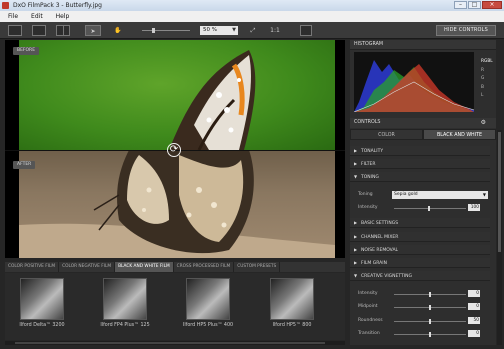  Describe the element at coordinates (368, 164) in the screenshot. I see `section-label: FILTER` at that location.